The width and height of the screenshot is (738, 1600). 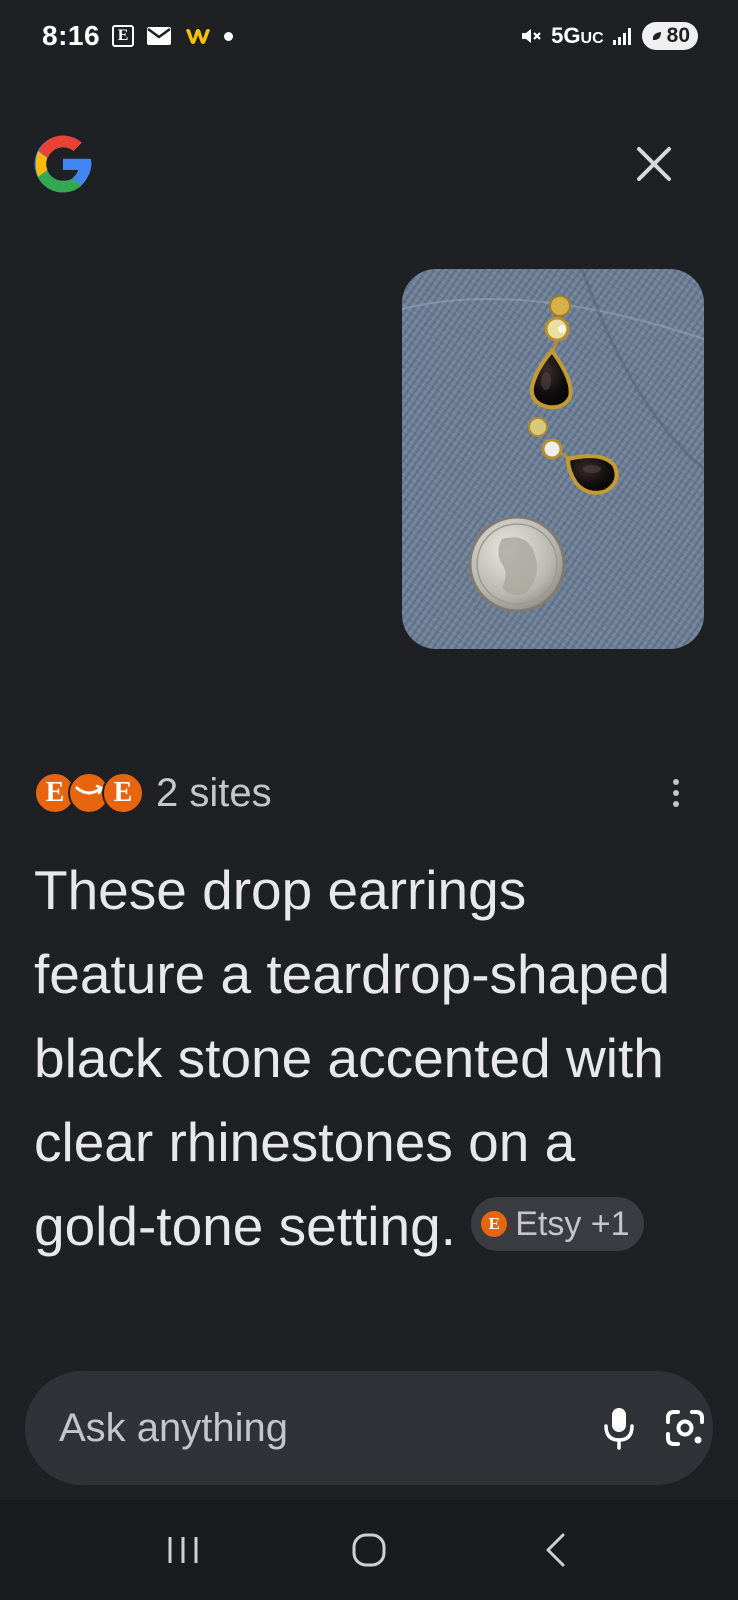 I want to click on source-favicons: E E, so click(x=90, y=793).